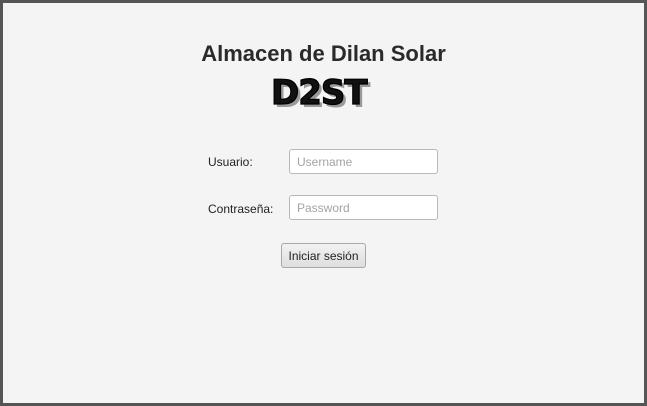 The height and width of the screenshot is (406, 647). I want to click on logo: D2ST D2ST, so click(329, 93).